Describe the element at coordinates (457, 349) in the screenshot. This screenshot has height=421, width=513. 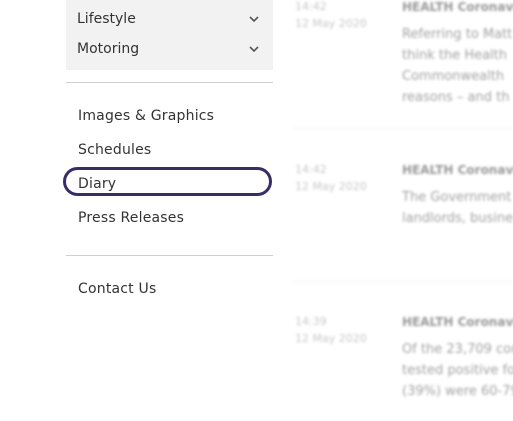
I see `entry-body-line: Of the 23,709 cor` at that location.